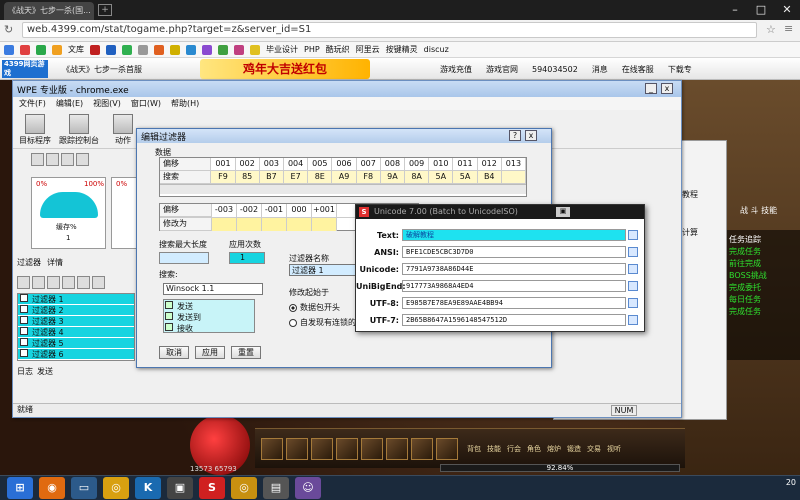 This screenshot has height=500, width=800. Describe the element at coordinates (324, 270) in the screenshot. I see `filter-name-input: 过滤器 1` at that location.